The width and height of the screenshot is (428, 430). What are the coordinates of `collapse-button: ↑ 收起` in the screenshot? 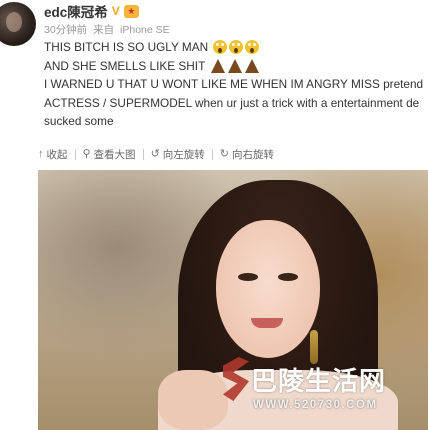 It's located at (53, 154).